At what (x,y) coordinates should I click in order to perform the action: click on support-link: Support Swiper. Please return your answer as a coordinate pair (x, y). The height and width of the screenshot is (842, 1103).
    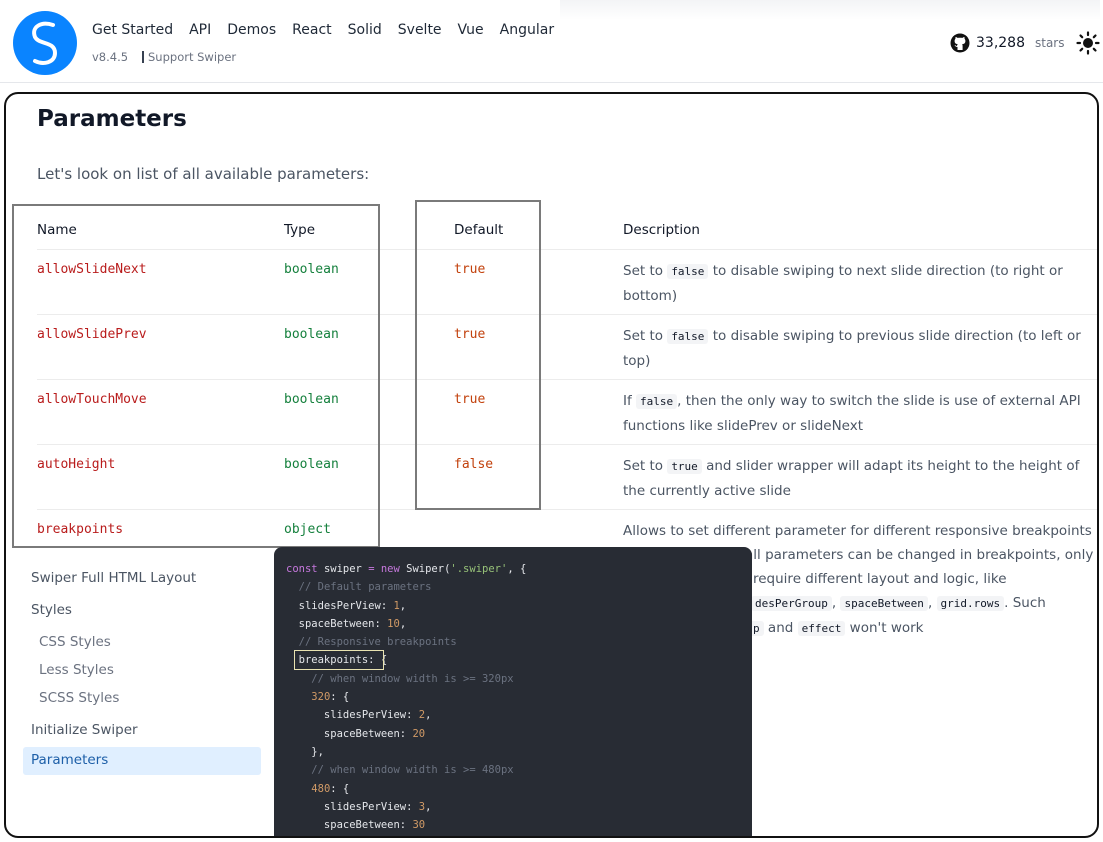
    Looking at the image, I should click on (189, 57).